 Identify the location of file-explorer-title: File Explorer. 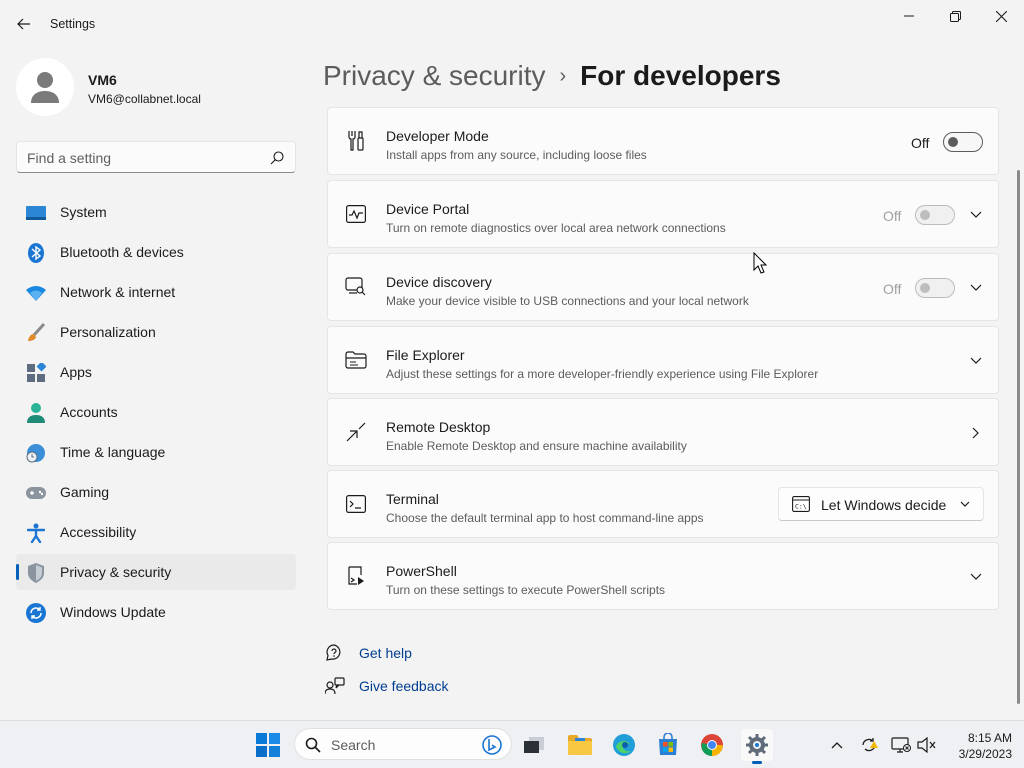
(425, 355).